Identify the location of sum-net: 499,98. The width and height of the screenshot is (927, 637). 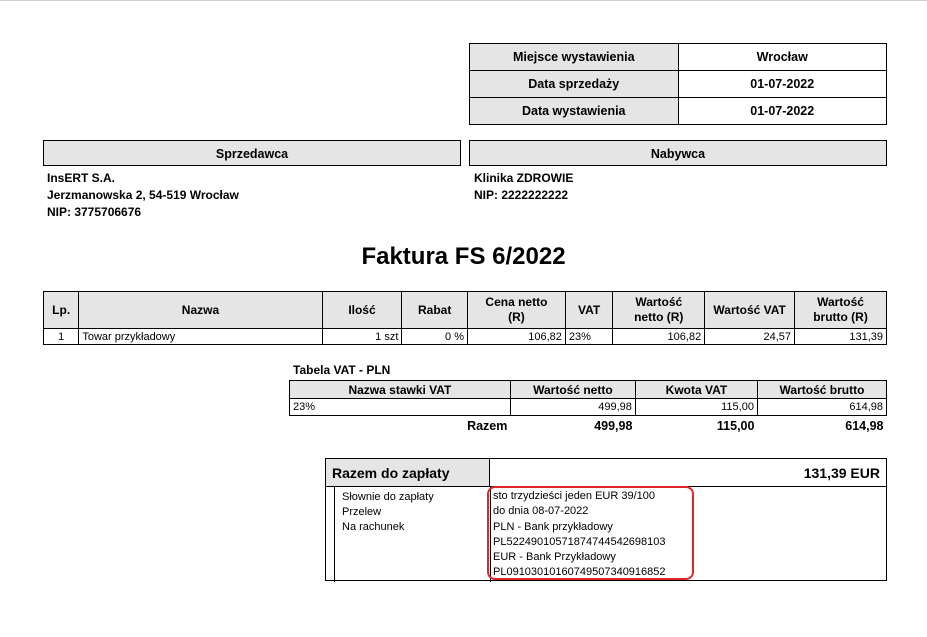
(613, 426).